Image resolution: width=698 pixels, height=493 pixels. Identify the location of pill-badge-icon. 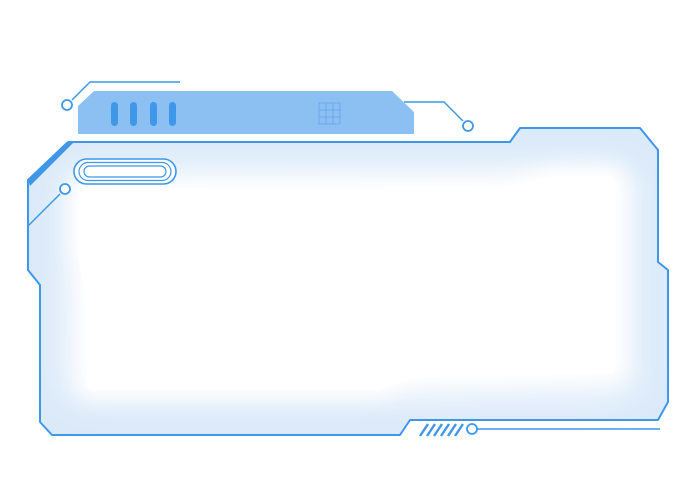
(125, 171).